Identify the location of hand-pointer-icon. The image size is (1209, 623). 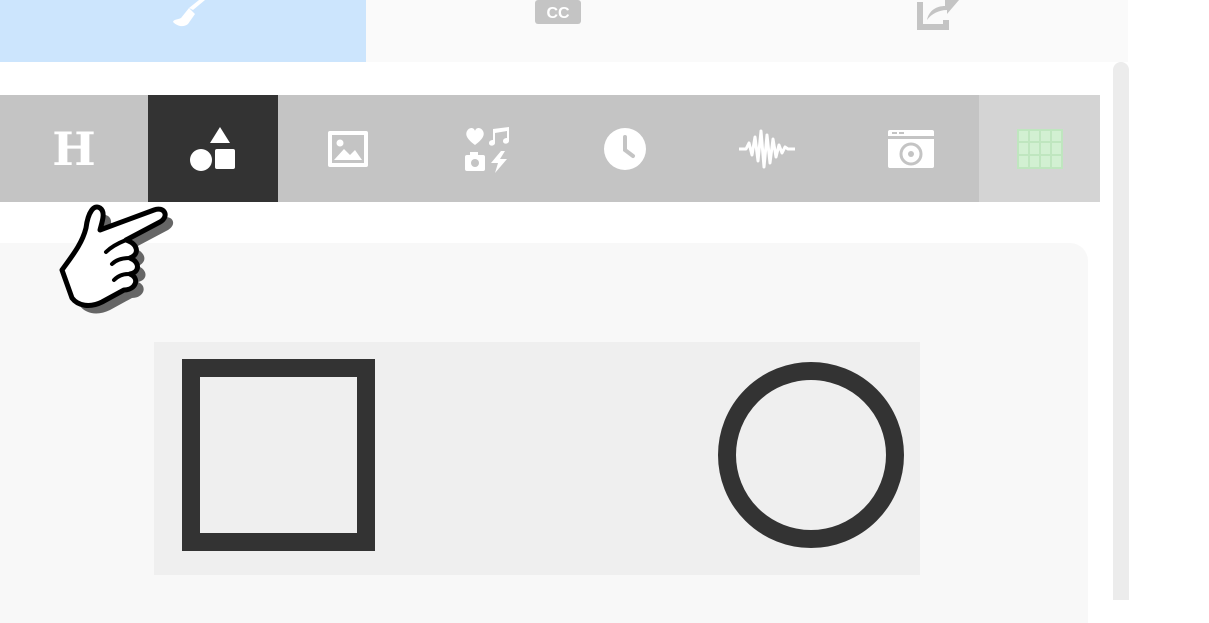
(116, 259).